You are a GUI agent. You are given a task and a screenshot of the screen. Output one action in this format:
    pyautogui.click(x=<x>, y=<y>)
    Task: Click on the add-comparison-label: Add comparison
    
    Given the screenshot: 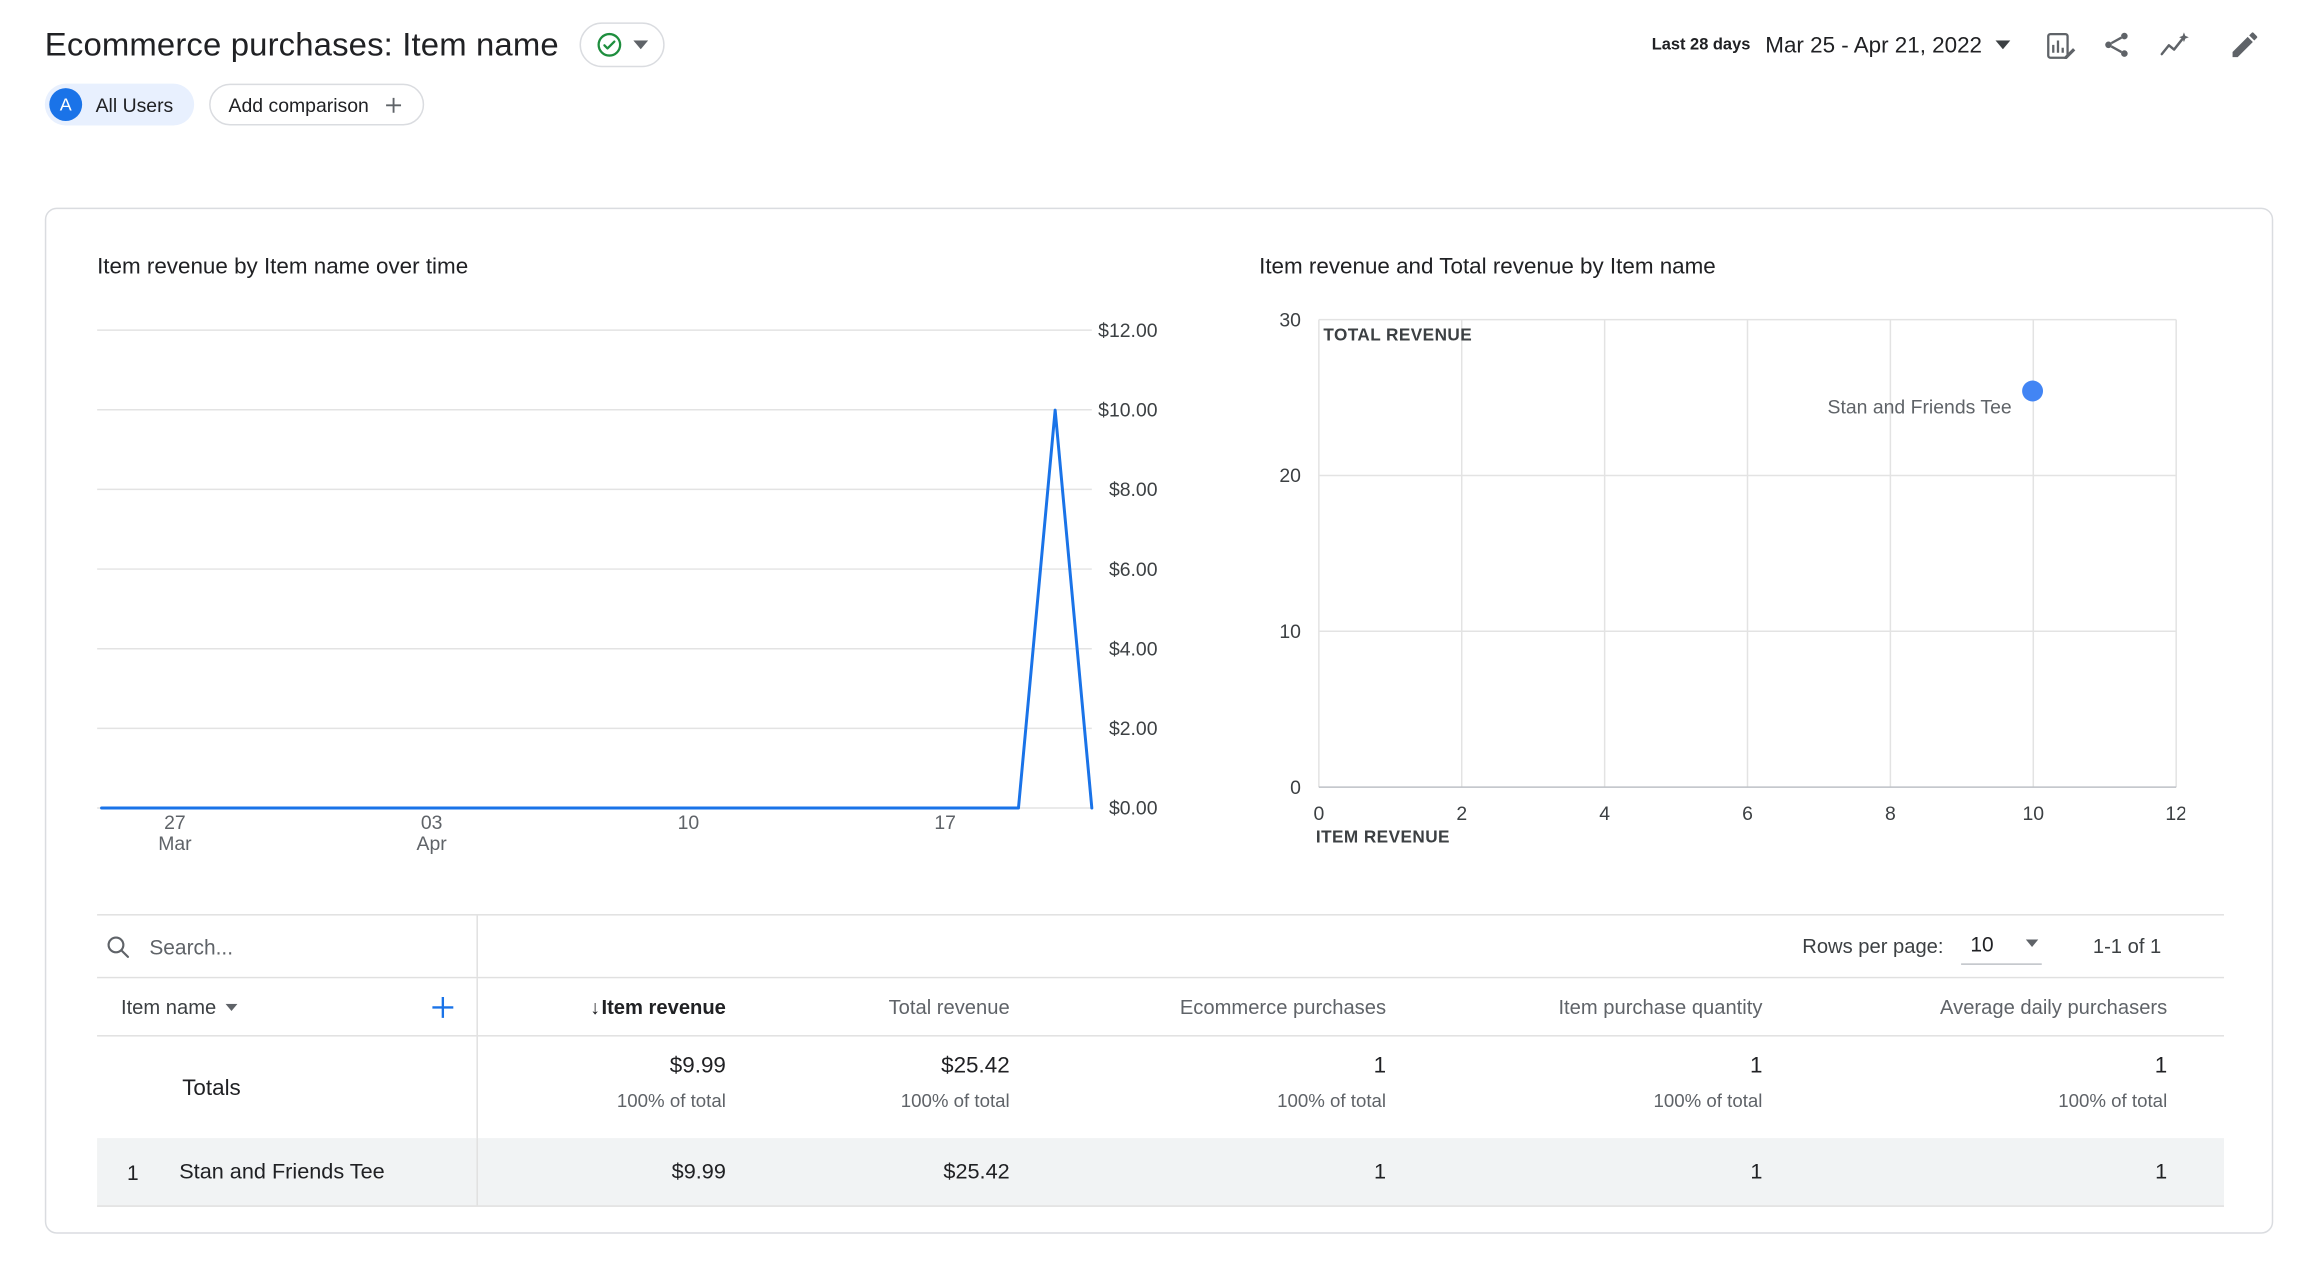 What is the action you would take?
    pyautogui.click(x=298, y=104)
    